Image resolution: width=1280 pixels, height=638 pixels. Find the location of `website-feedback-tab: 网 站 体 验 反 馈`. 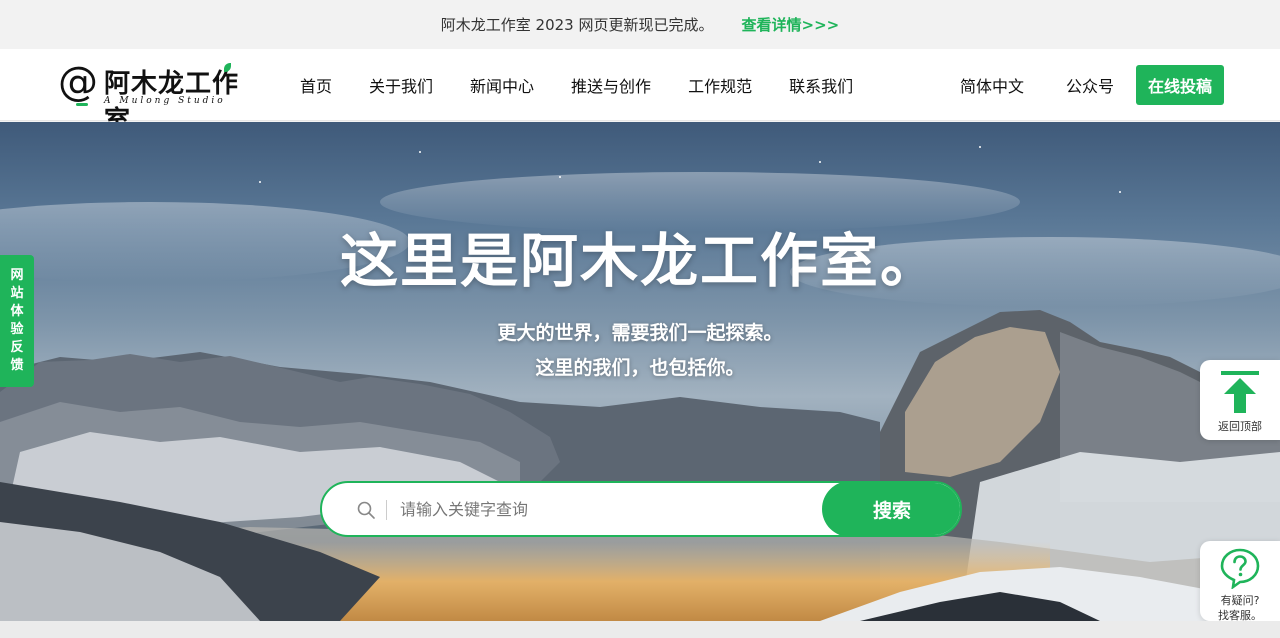

website-feedback-tab: 网 站 体 验 反 馈 is located at coordinates (17, 321).